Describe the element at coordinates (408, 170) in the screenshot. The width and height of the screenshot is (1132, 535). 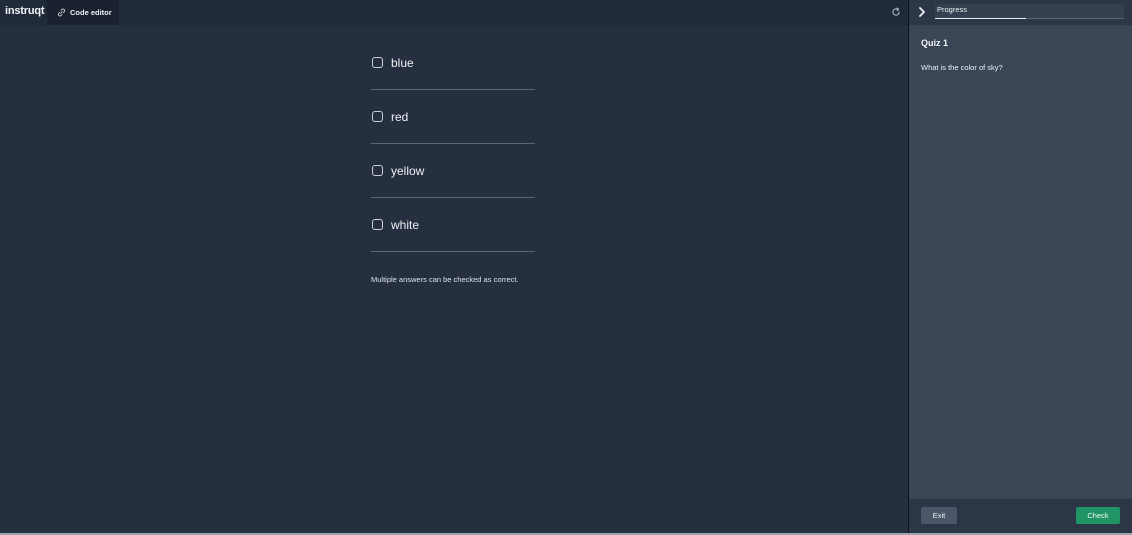
I see `option-label: yellow` at that location.